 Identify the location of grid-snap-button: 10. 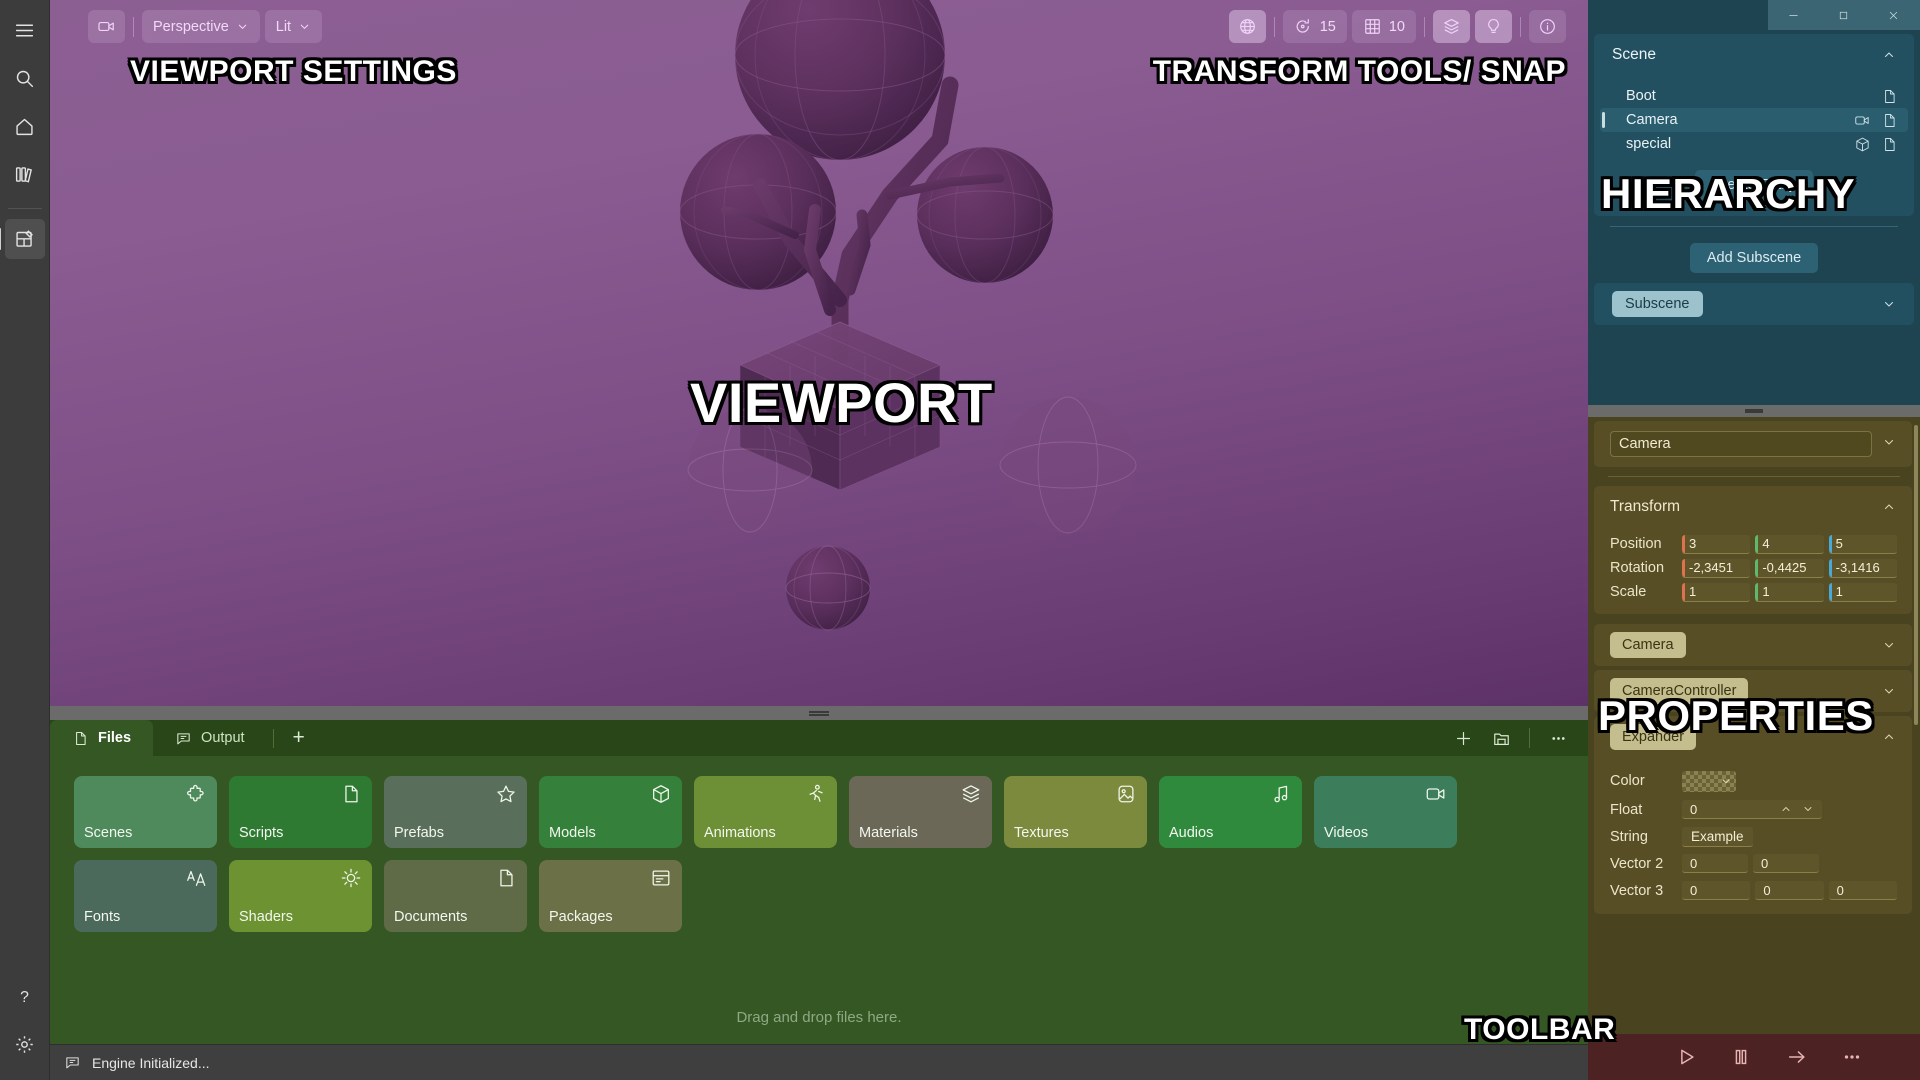
(1383, 26).